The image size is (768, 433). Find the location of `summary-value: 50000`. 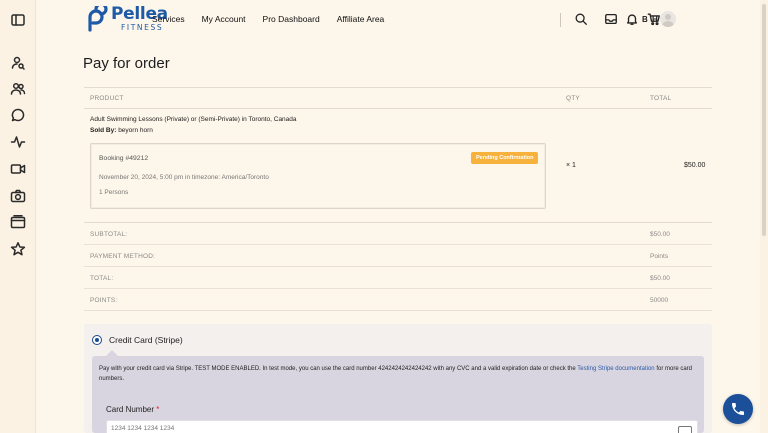

summary-value: 50000 is located at coordinates (659, 300).